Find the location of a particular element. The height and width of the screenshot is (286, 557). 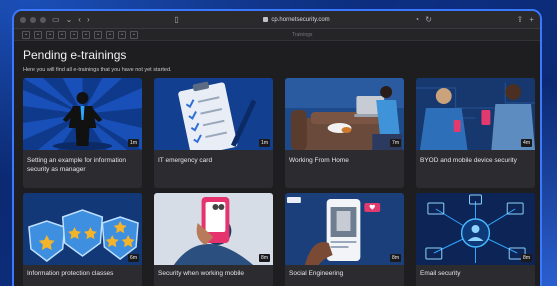

address-bar: cp.hornetsecurity.com is located at coordinates (296, 19).